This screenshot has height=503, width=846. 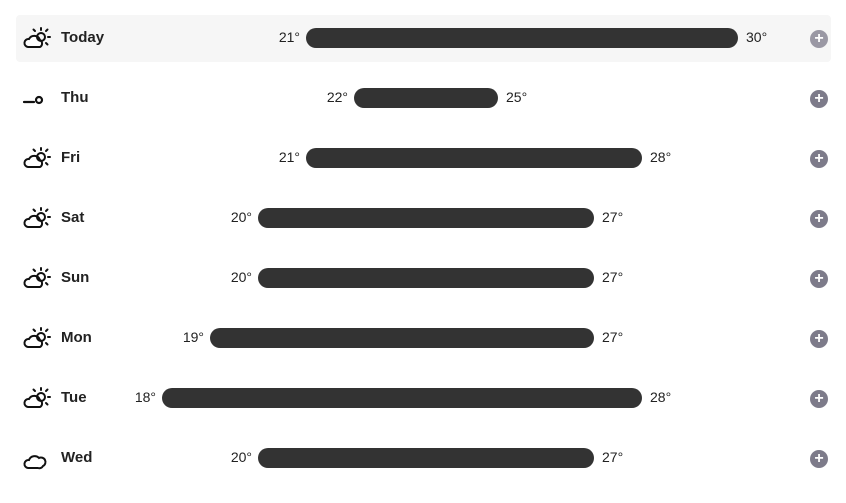 What do you see at coordinates (77, 457) in the screenshot?
I see `day-label: Wed` at bounding box center [77, 457].